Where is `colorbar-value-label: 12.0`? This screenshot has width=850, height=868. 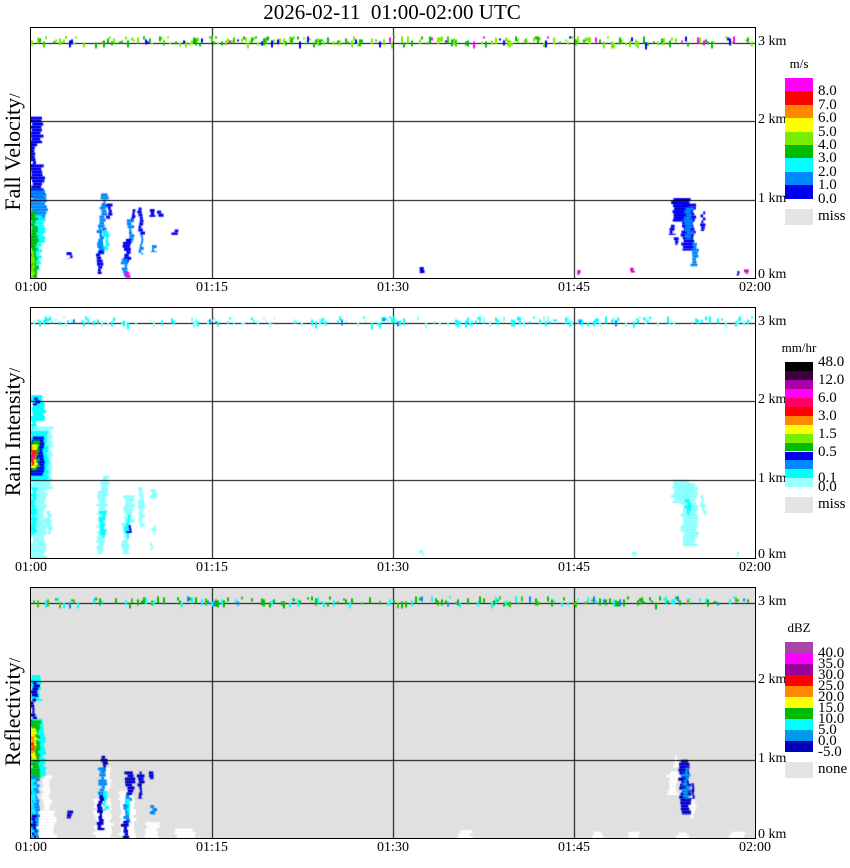
colorbar-value-label: 12.0 is located at coordinates (831, 379).